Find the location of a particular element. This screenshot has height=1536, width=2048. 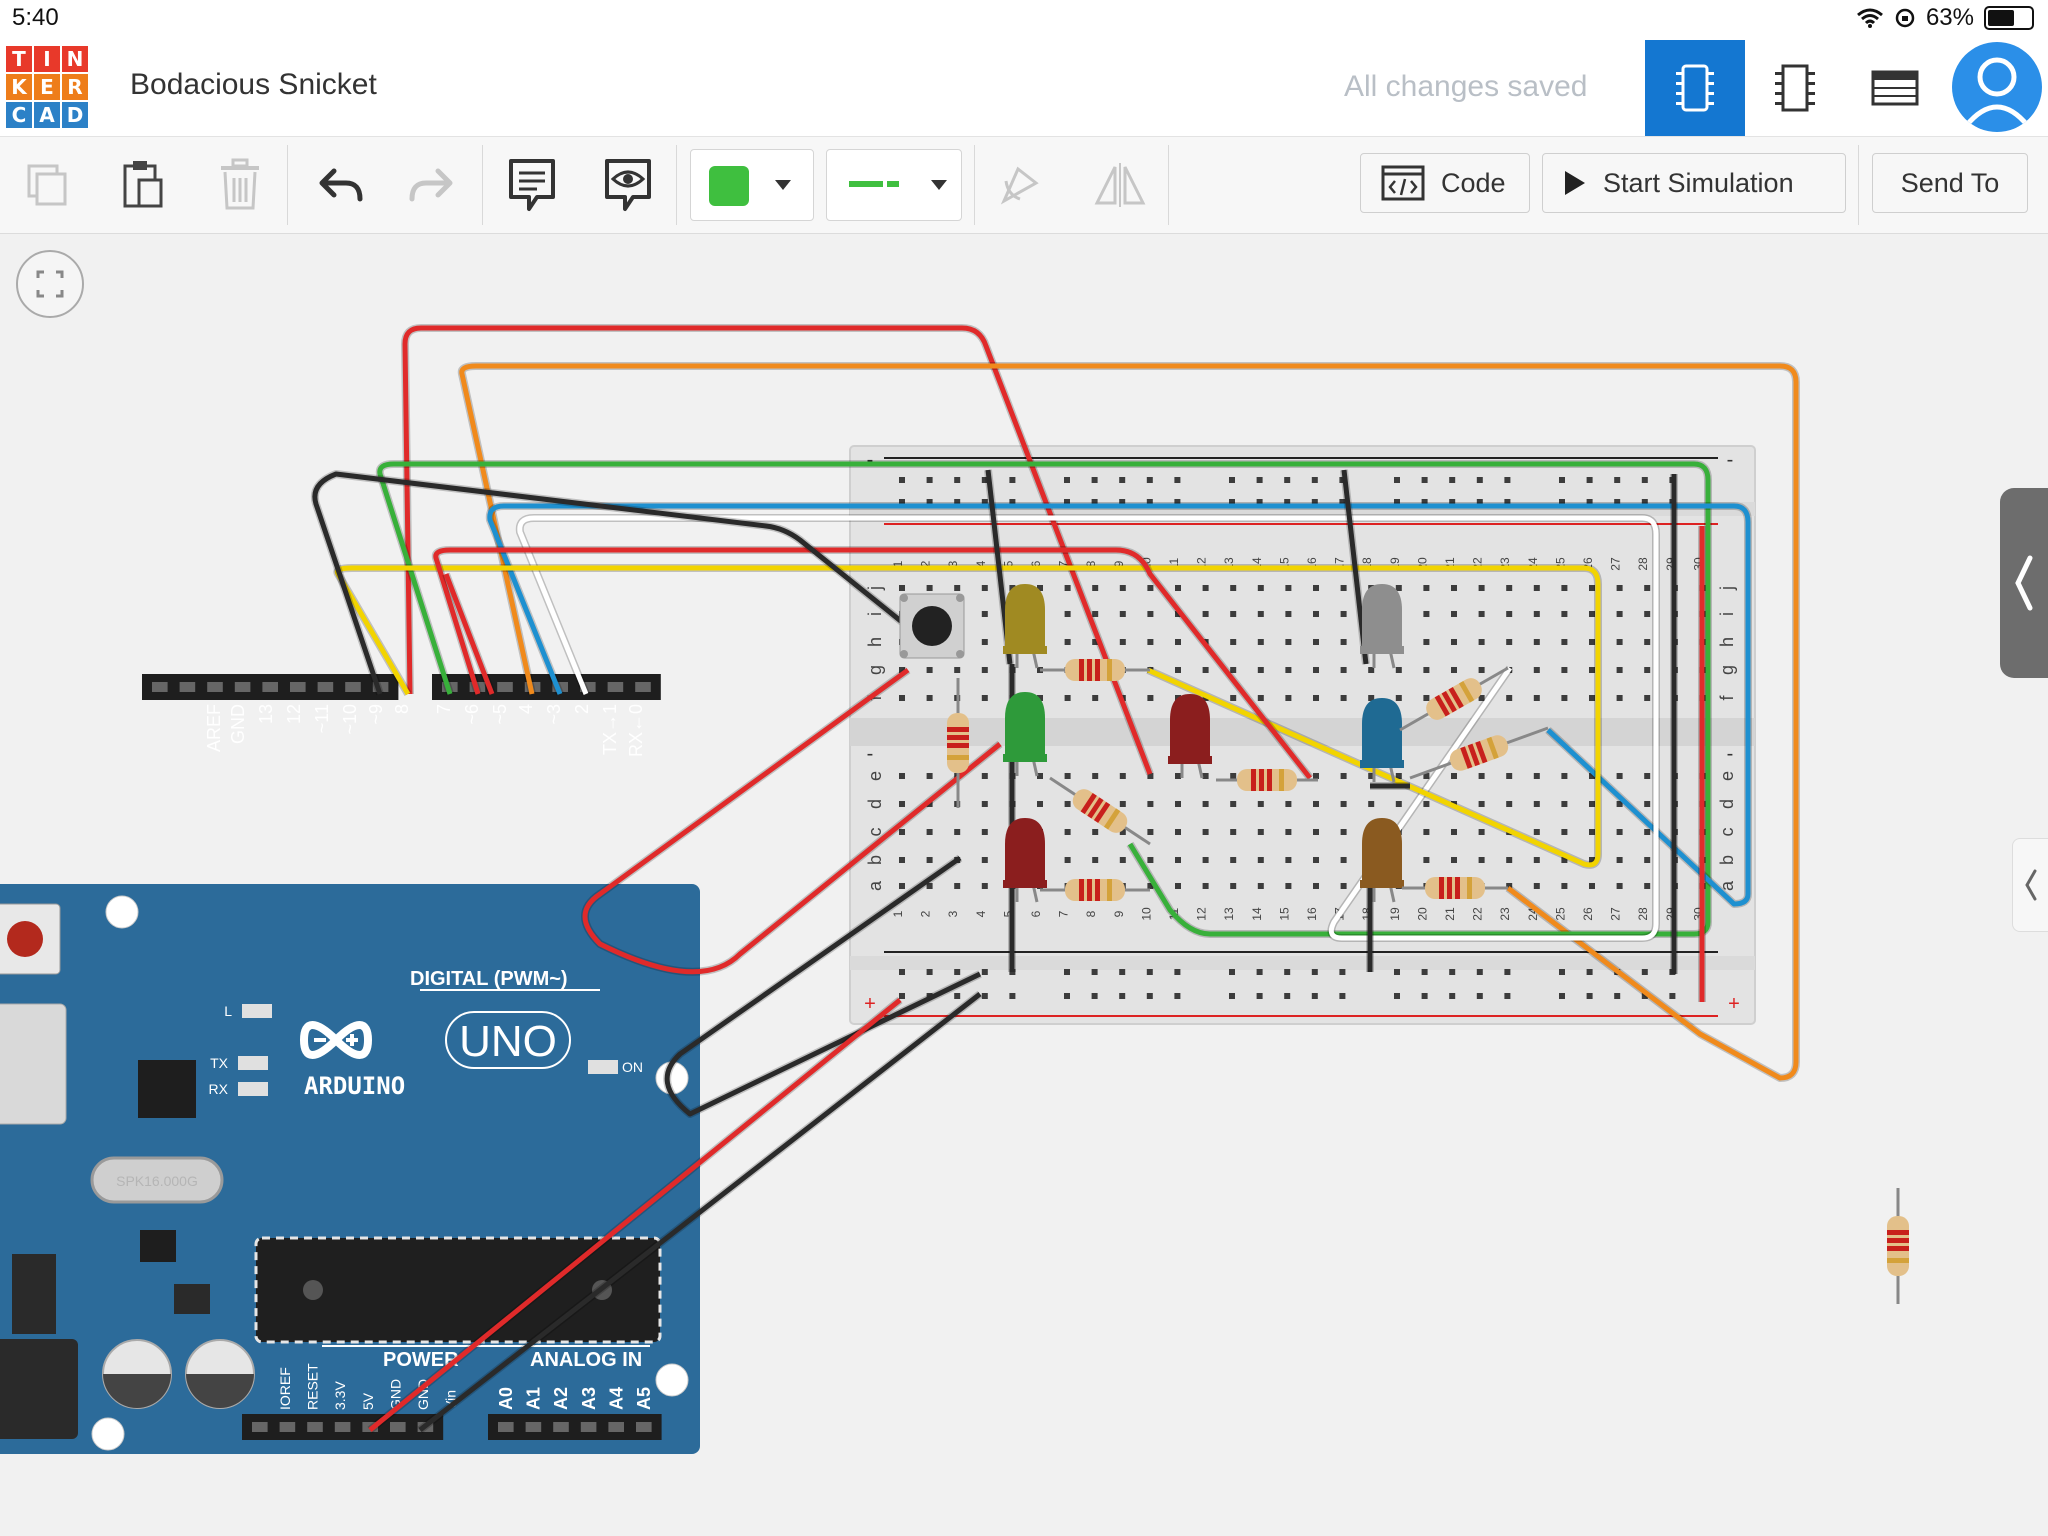

resistor is located at coordinates (1898, 1246).